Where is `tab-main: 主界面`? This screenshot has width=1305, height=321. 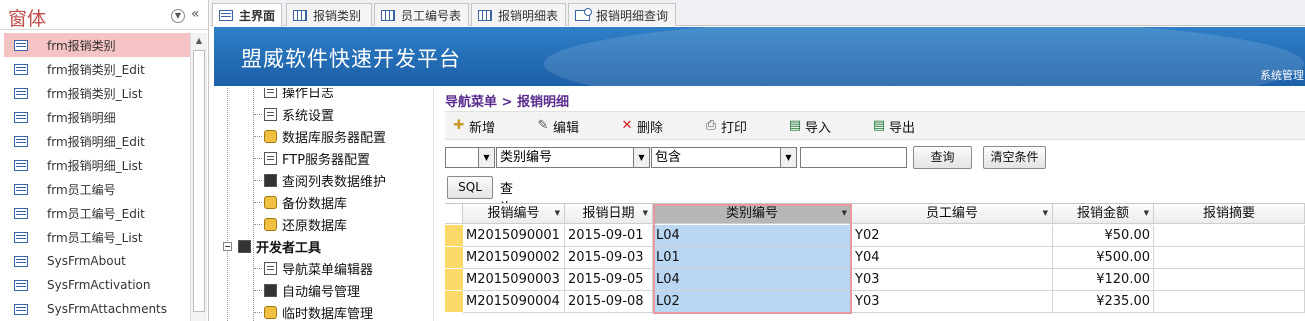
tab-main: 主界面 is located at coordinates (247, 15).